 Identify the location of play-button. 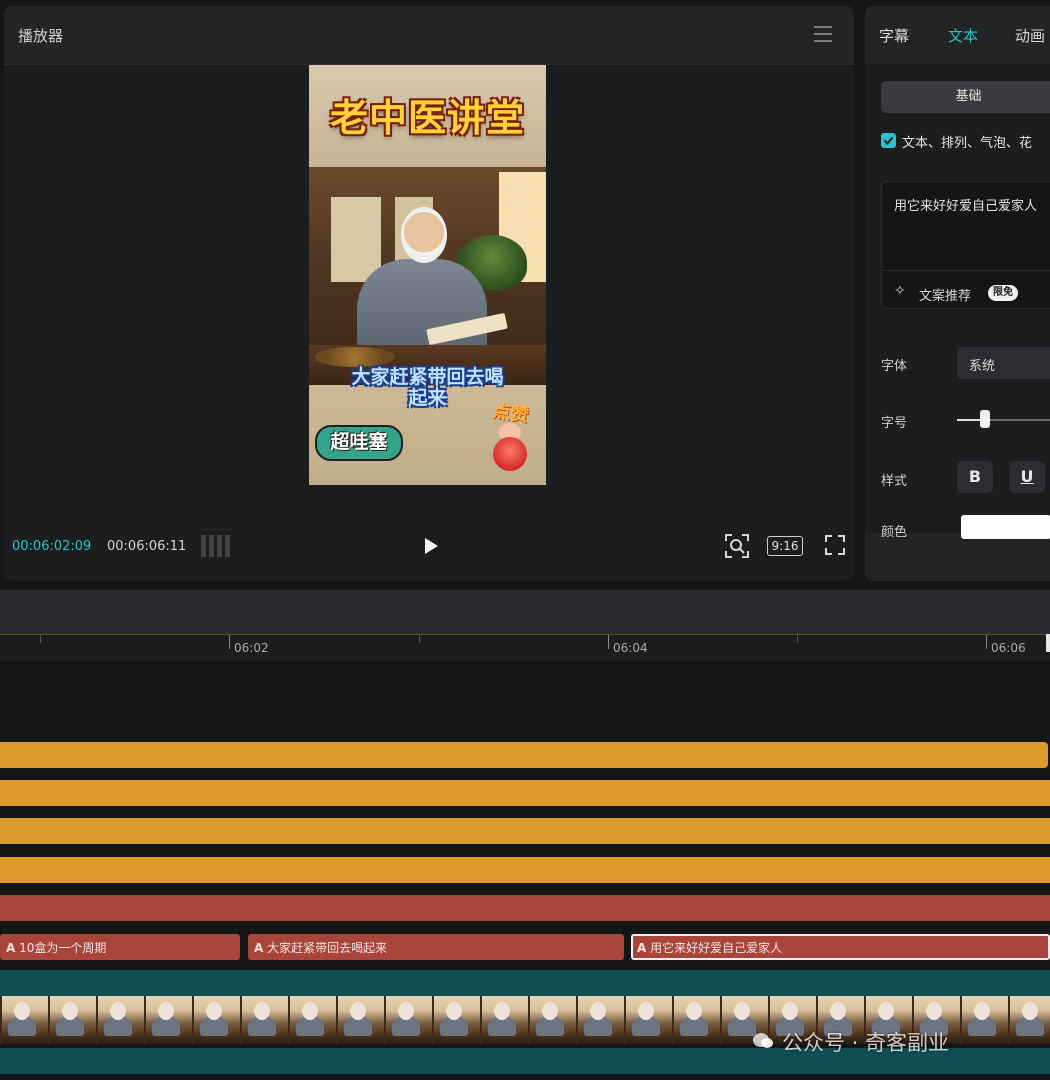
(430, 546).